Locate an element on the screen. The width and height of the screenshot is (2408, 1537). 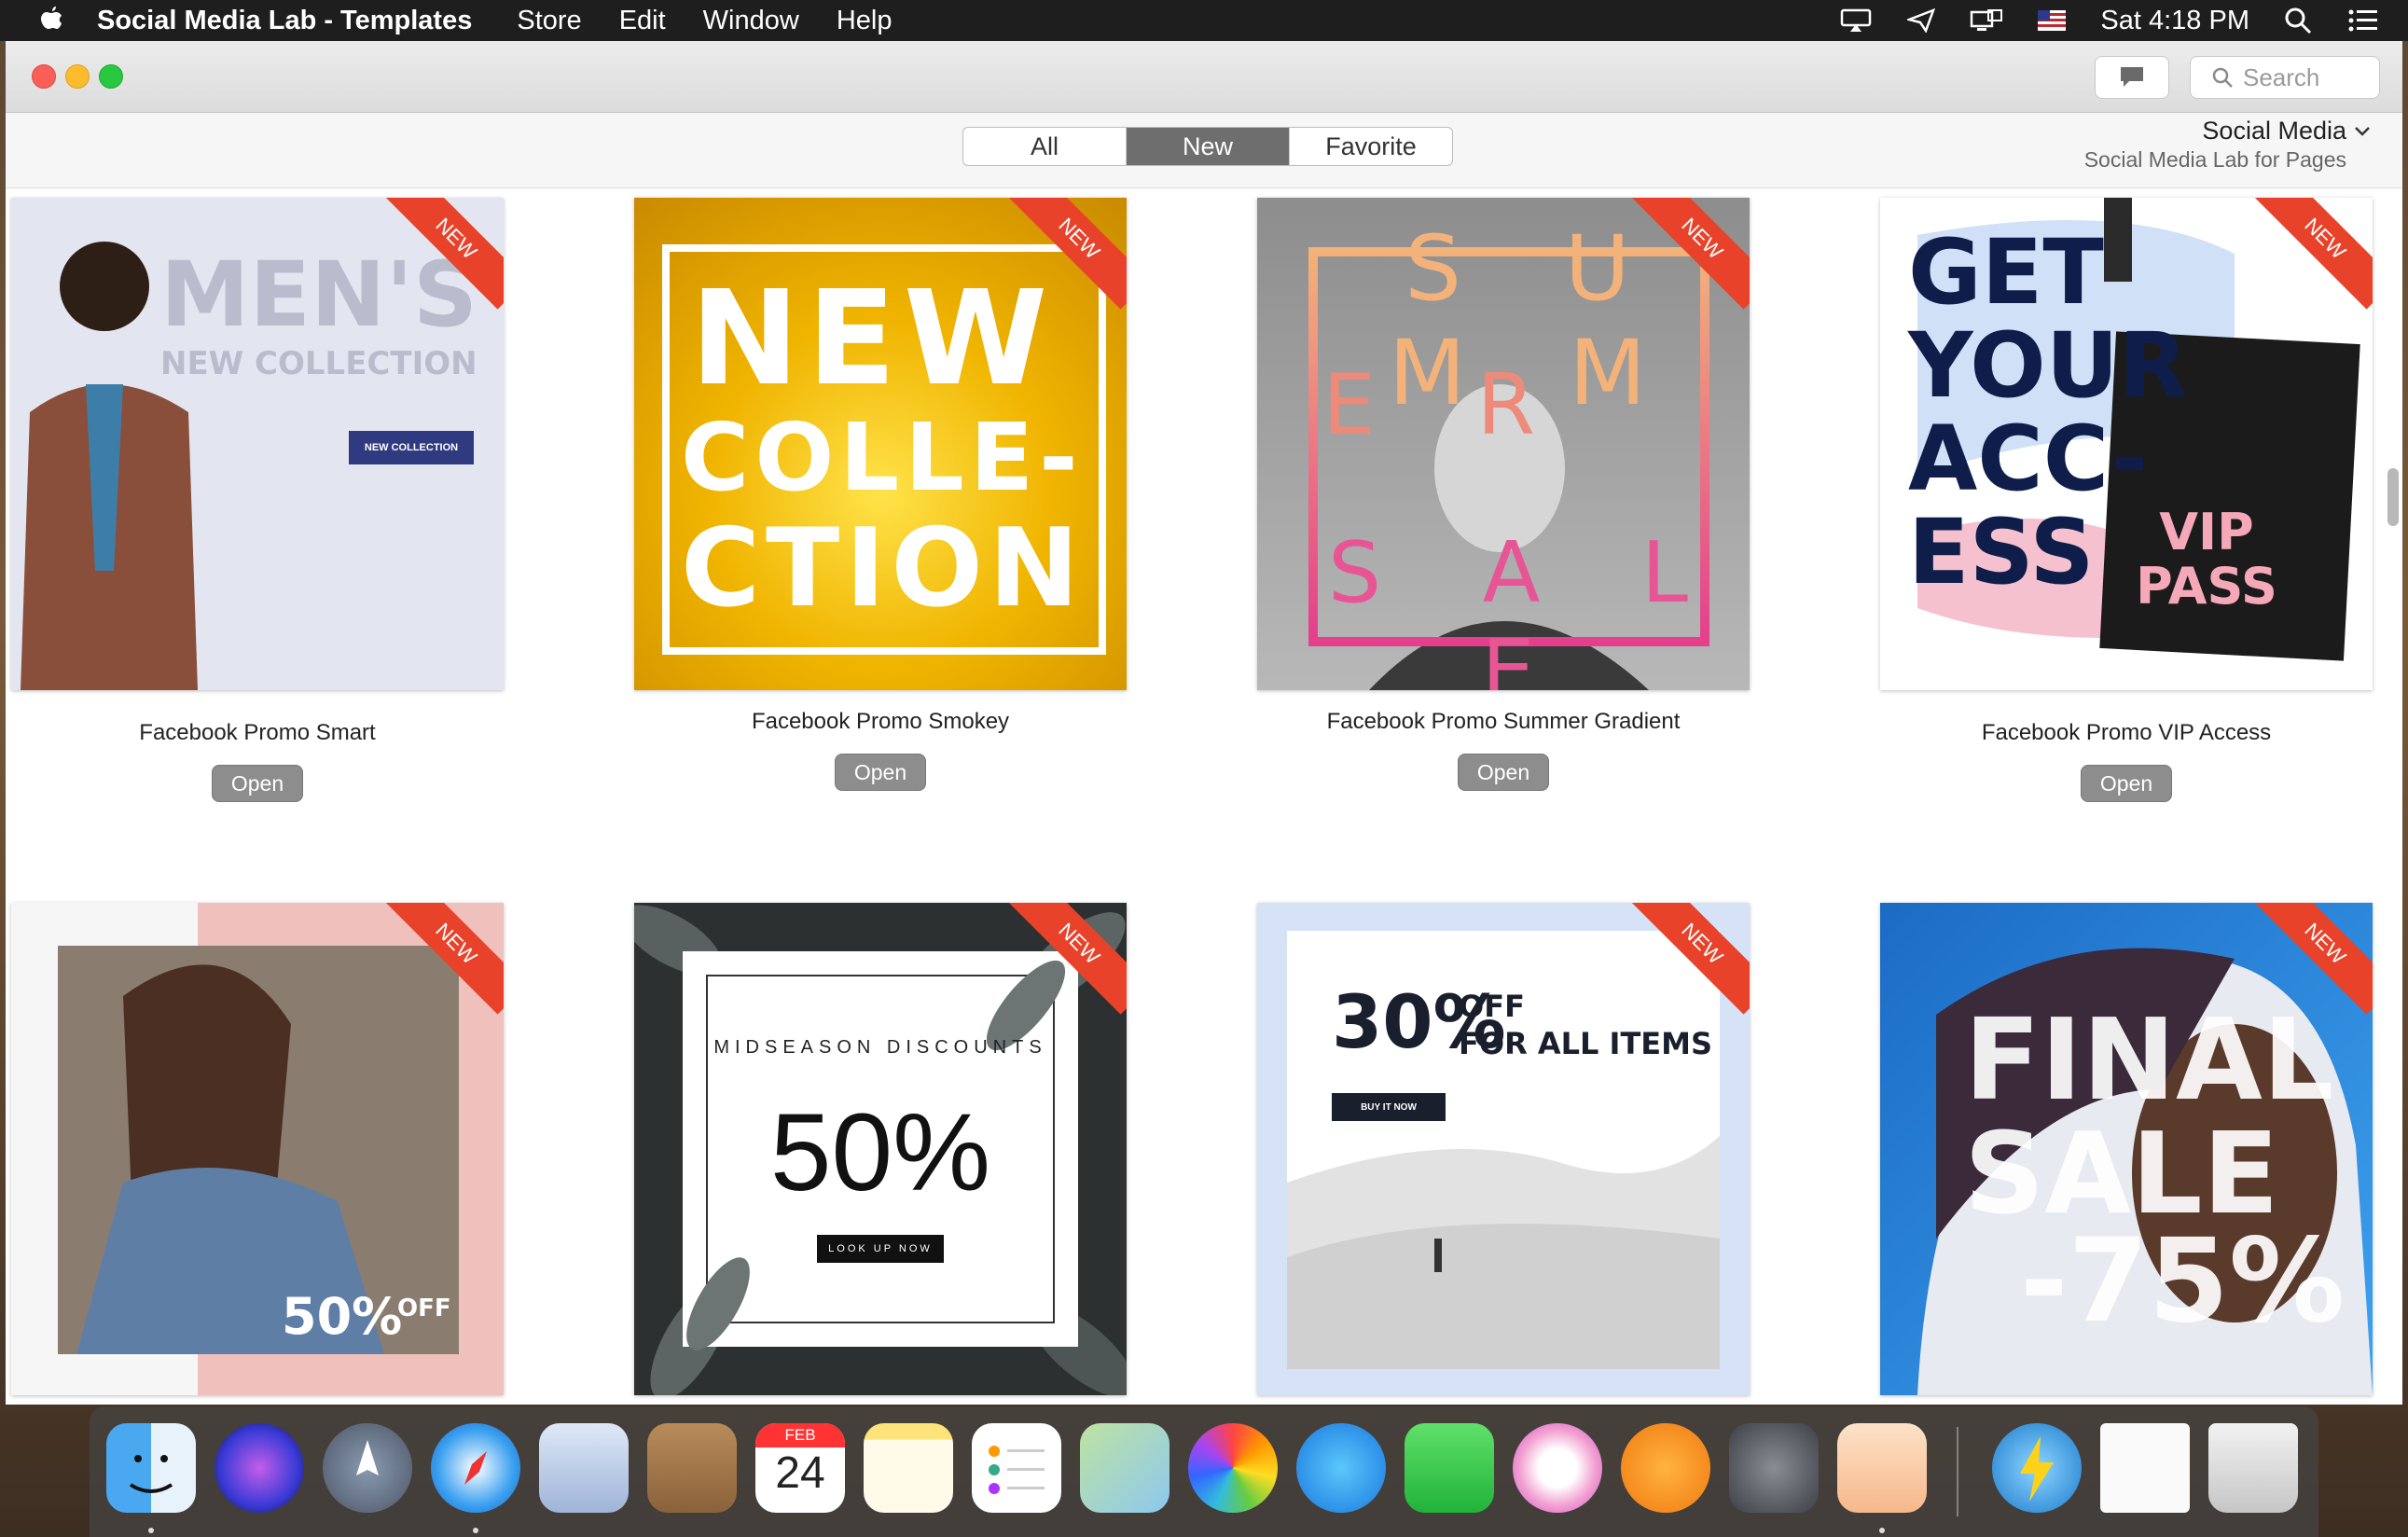
art-button: LOOK UP NOW is located at coordinates (881, 1249).